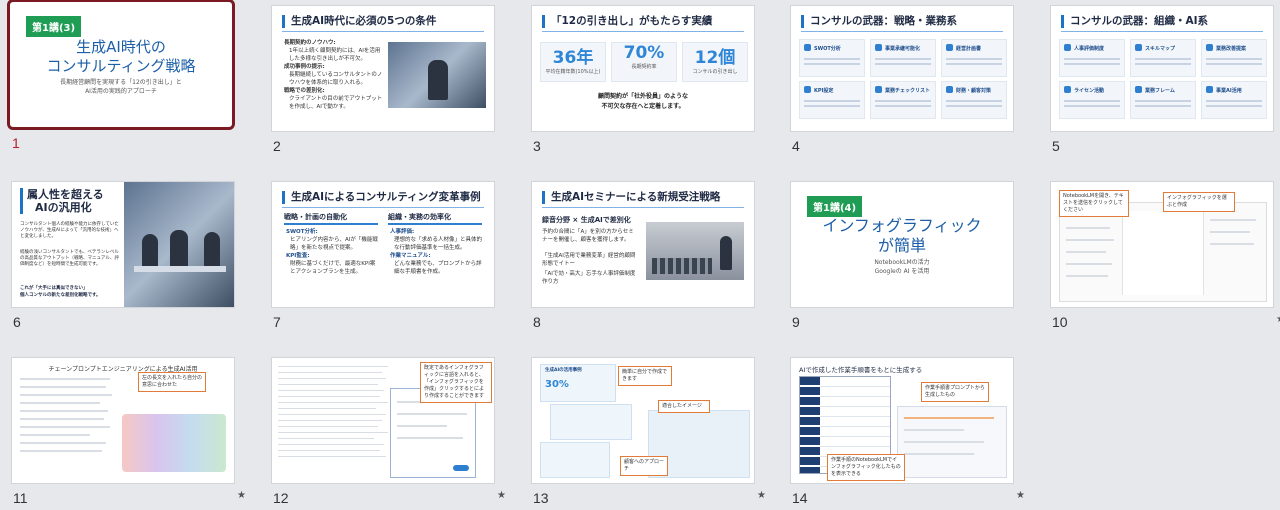  What do you see at coordinates (861, 370) in the screenshot?
I see `slide-header: AIで作成した作業手順書をもとに生成する` at bounding box center [861, 370].